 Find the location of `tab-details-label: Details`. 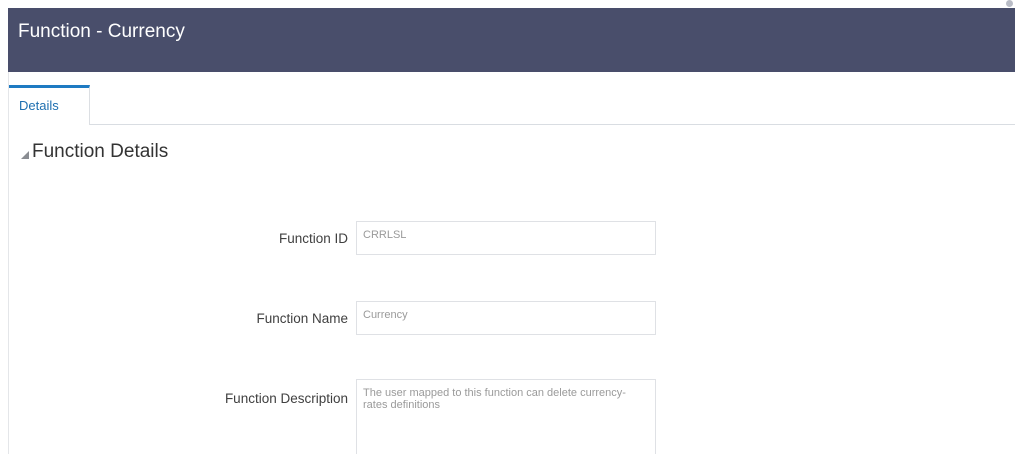

tab-details-label: Details is located at coordinates (39, 105).